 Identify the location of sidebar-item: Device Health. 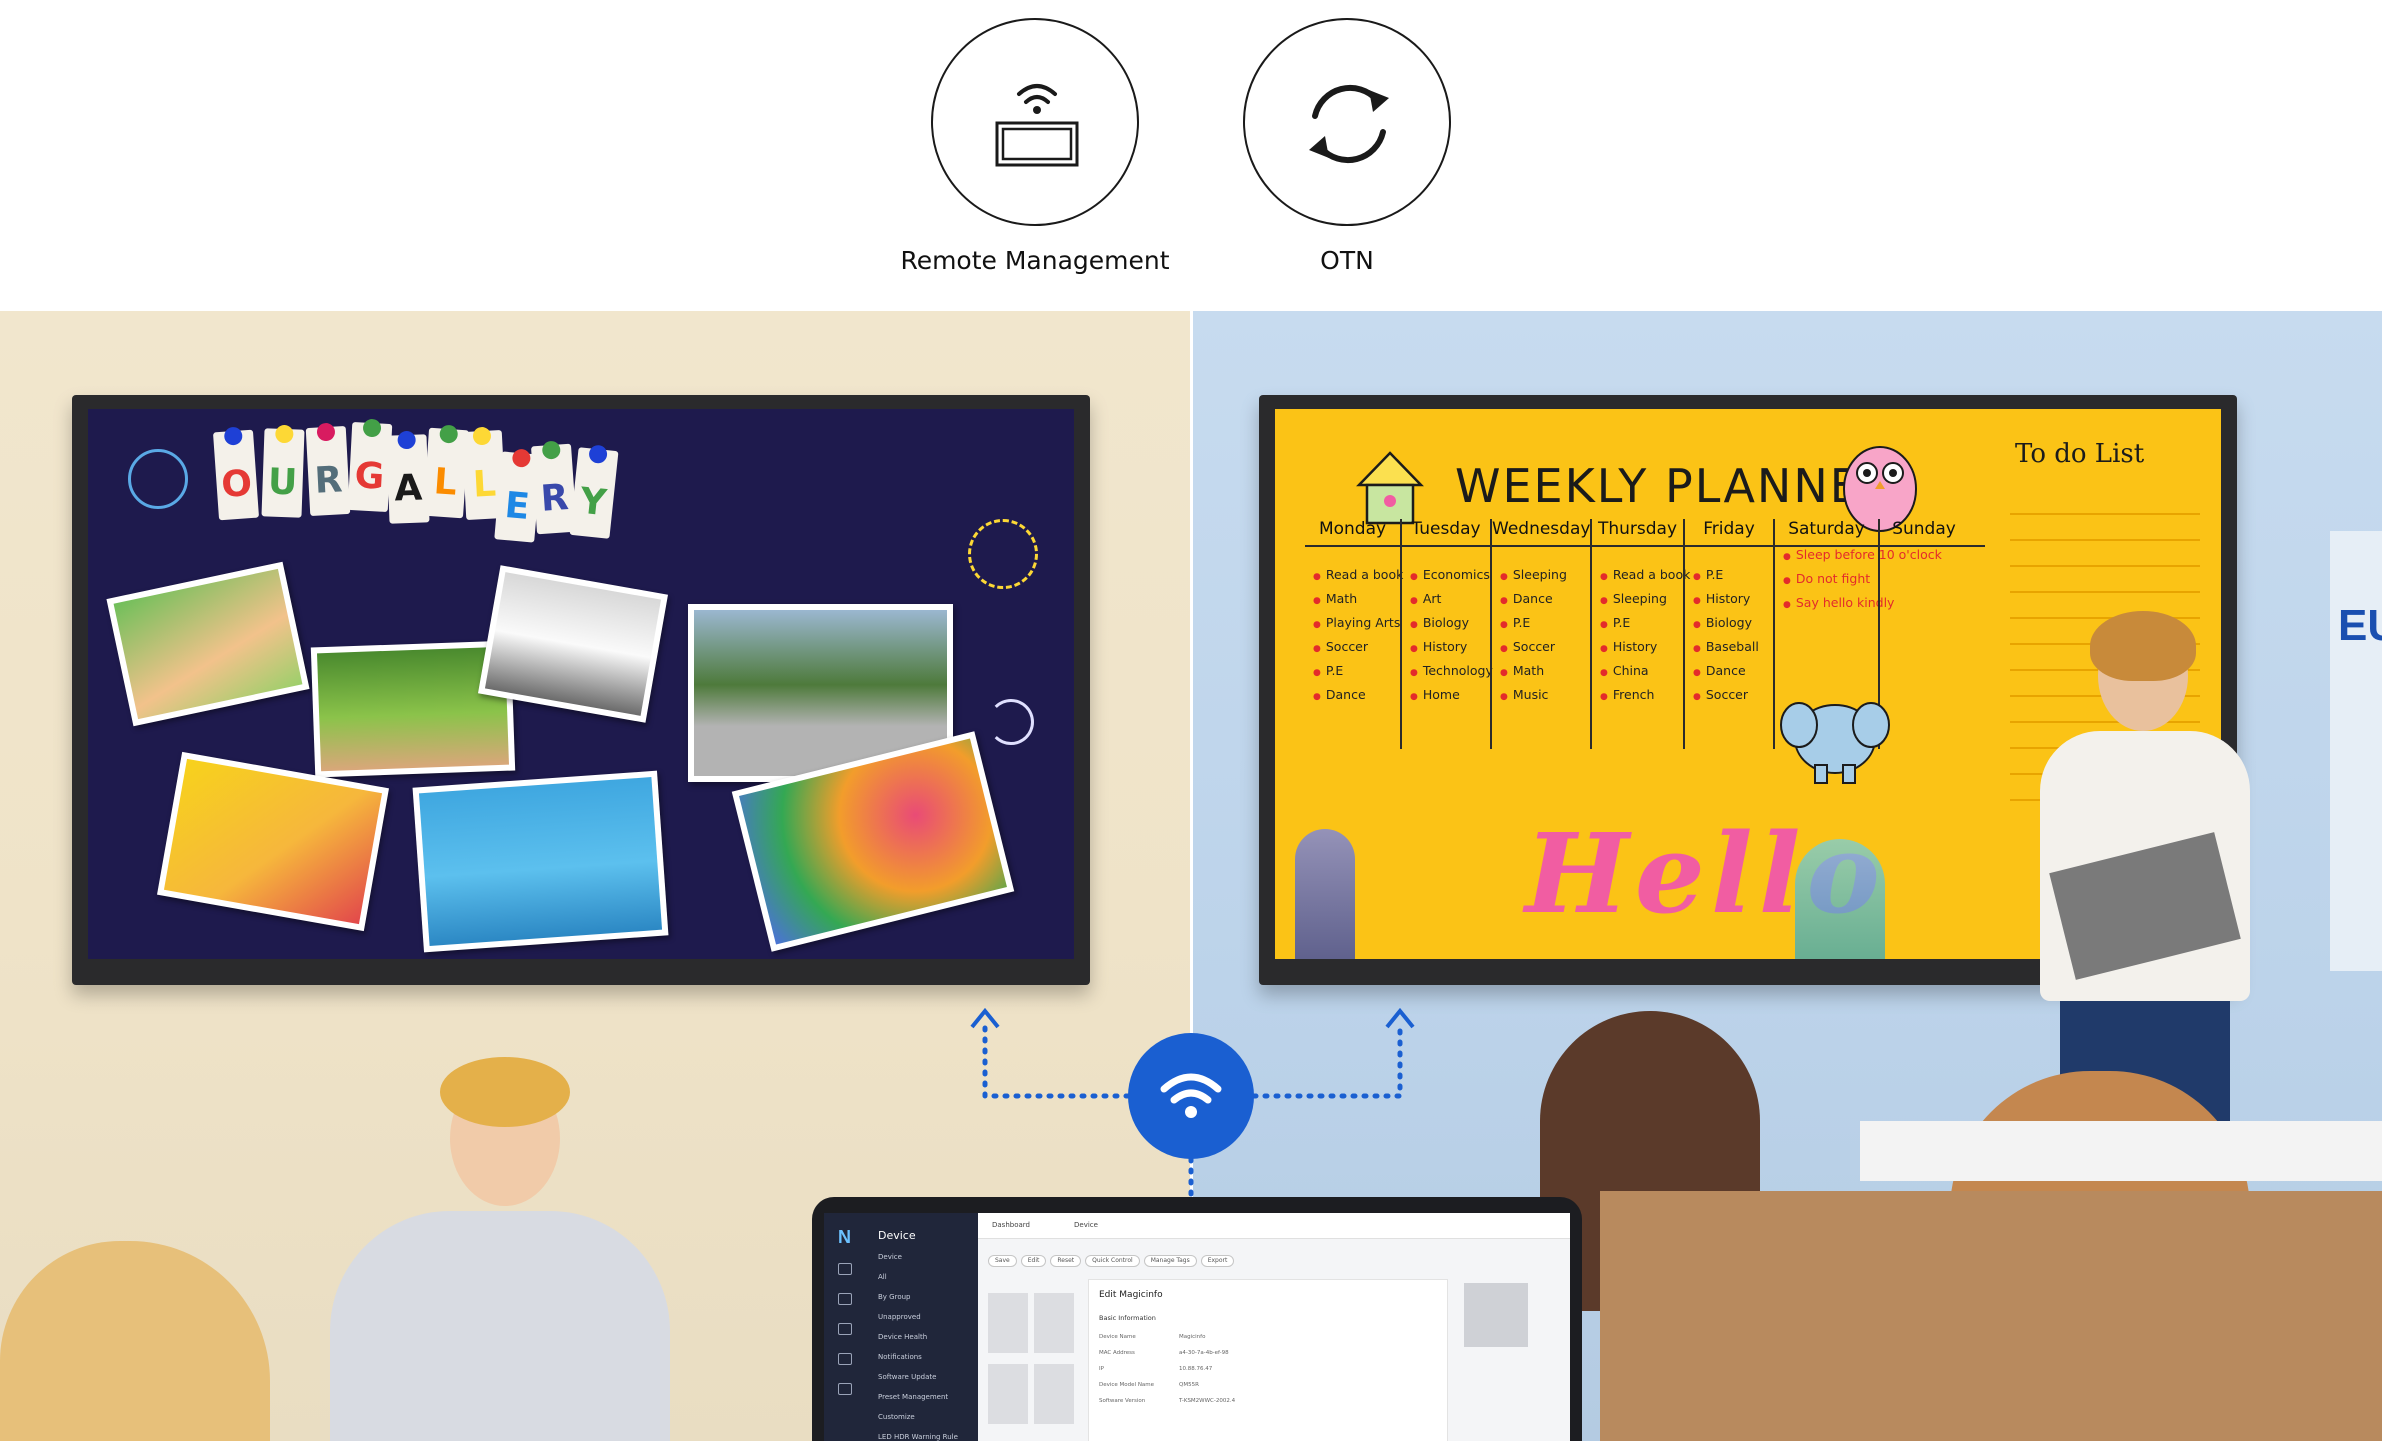
(918, 1337).